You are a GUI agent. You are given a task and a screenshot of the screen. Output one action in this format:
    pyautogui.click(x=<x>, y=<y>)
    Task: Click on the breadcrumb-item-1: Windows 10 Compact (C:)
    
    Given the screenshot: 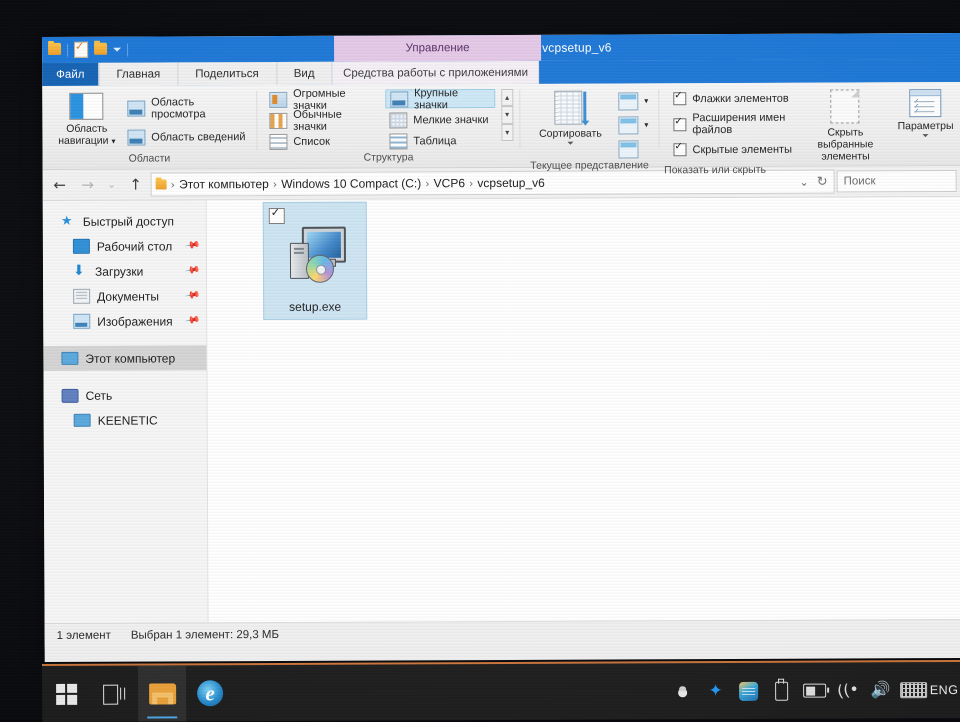 What is the action you would take?
    pyautogui.click(x=351, y=183)
    